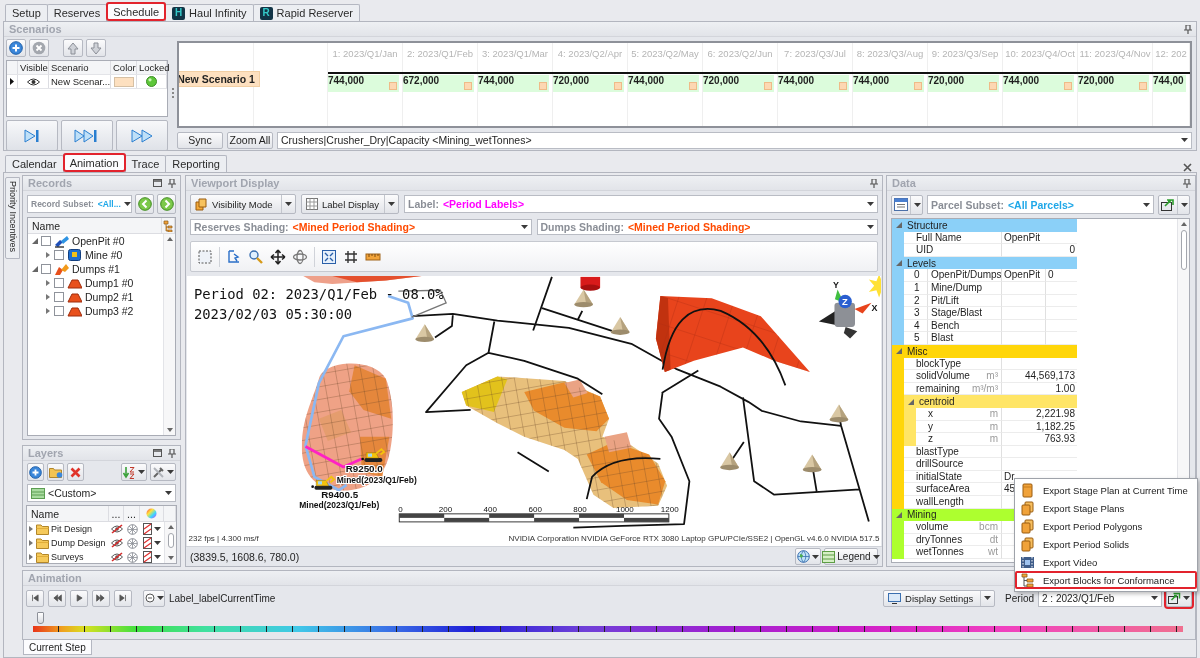  What do you see at coordinates (166, 204) in the screenshot?
I see `next-button` at bounding box center [166, 204].